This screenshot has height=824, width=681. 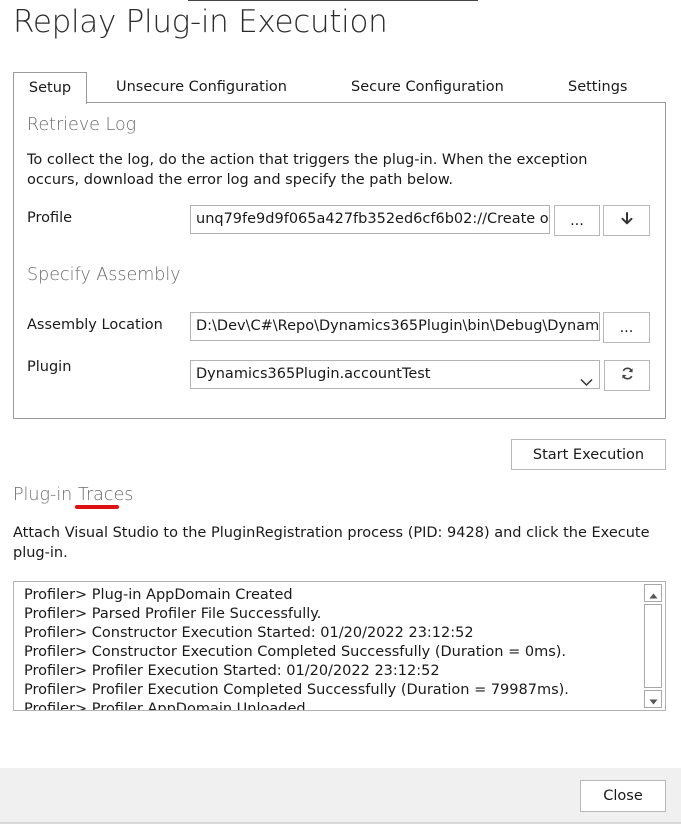 I want to click on plugin-label: Plugin, so click(x=49, y=367).